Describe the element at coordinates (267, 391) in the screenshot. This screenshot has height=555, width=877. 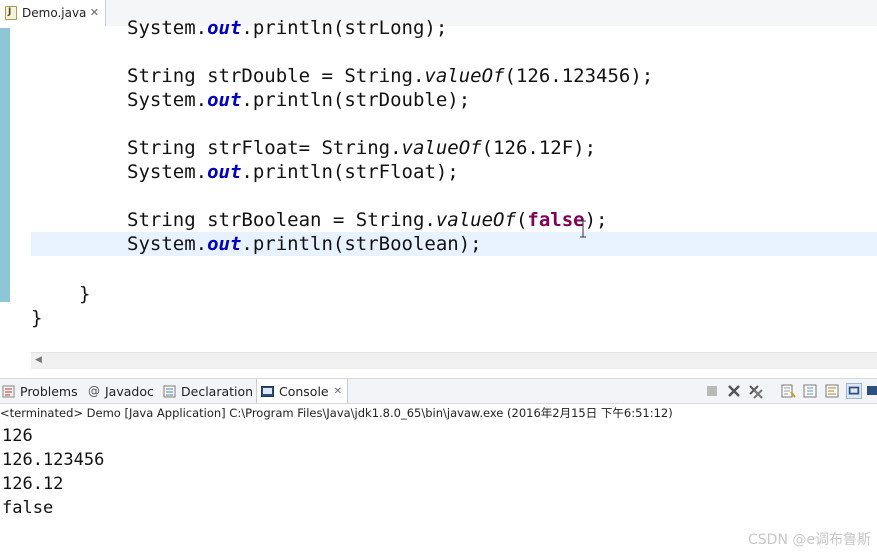
I see `console-icon` at that location.